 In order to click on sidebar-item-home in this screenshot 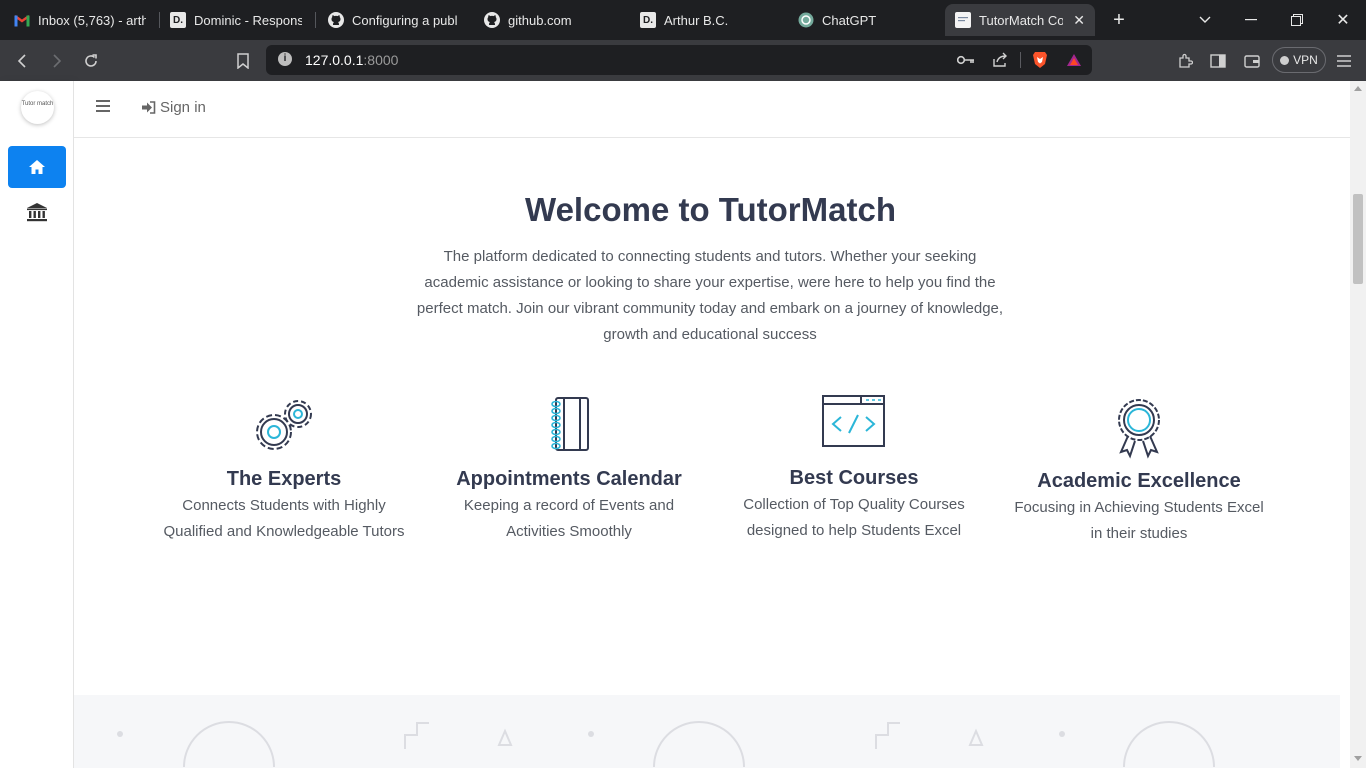, I will do `click(37, 167)`.